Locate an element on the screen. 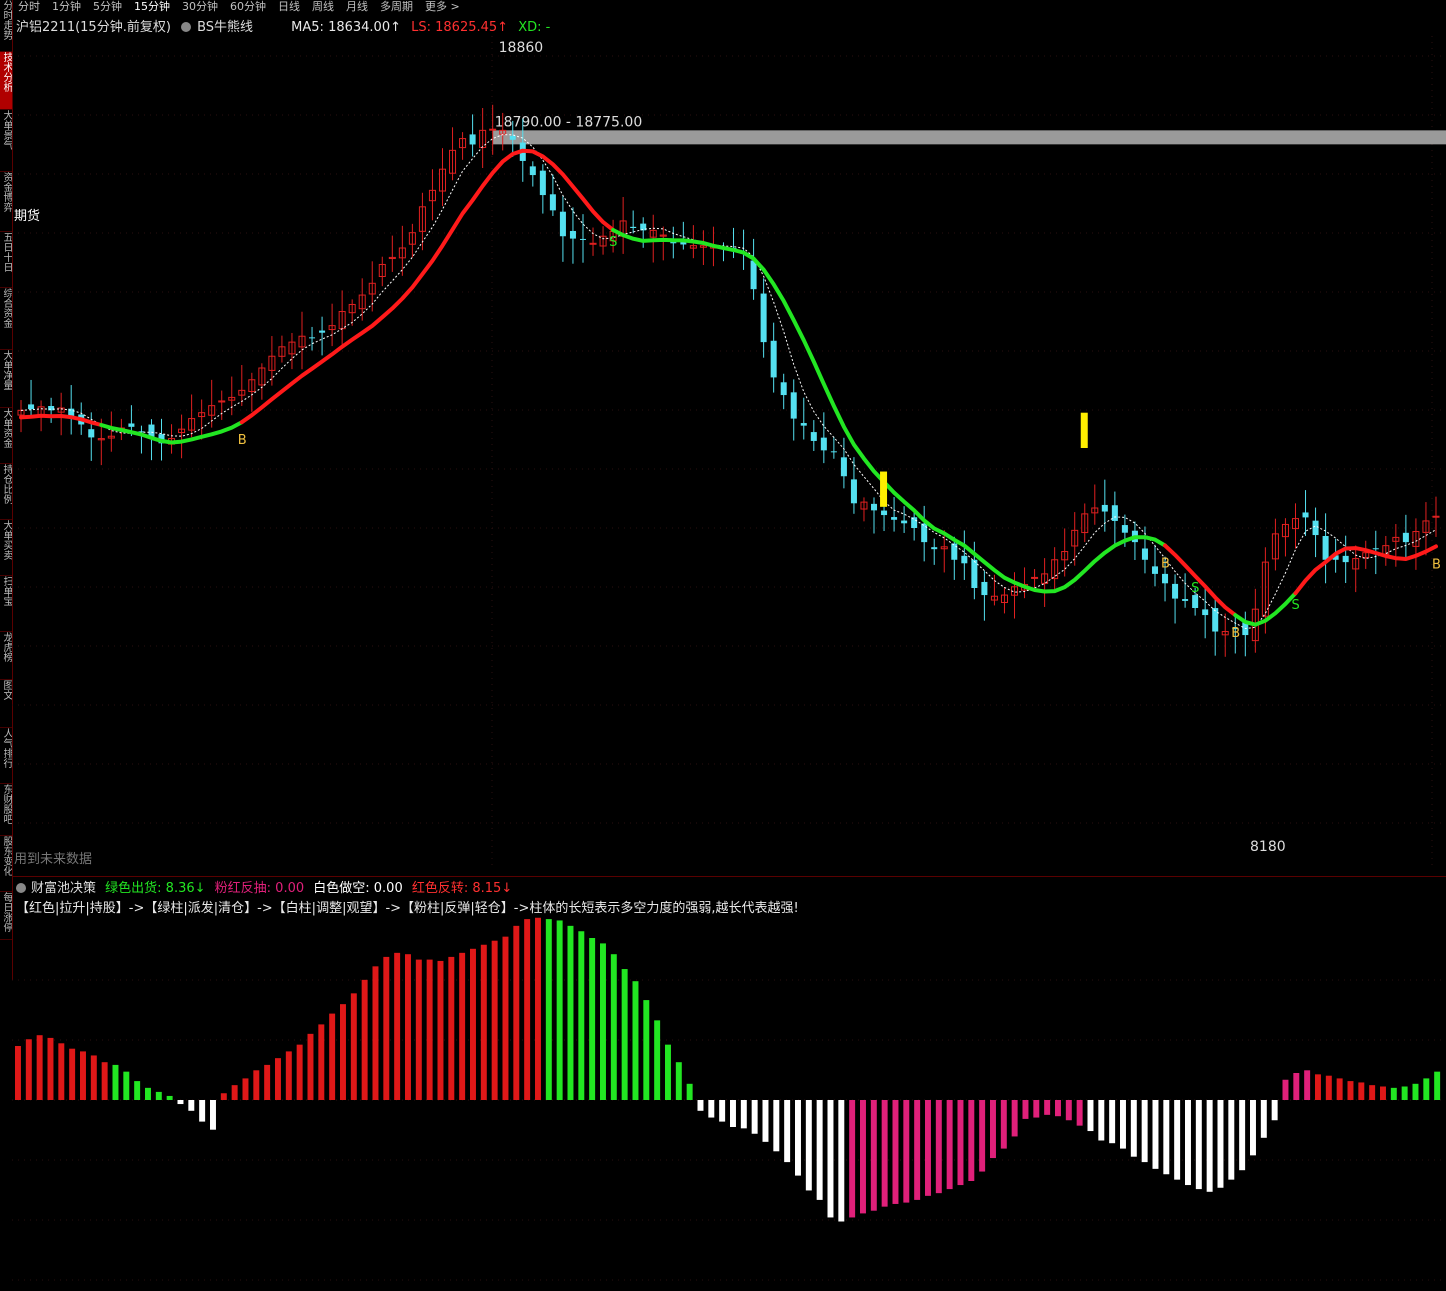 The height and width of the screenshot is (1291, 1446). sidebar-item-0: 分时走势 is located at coordinates (6, 26).